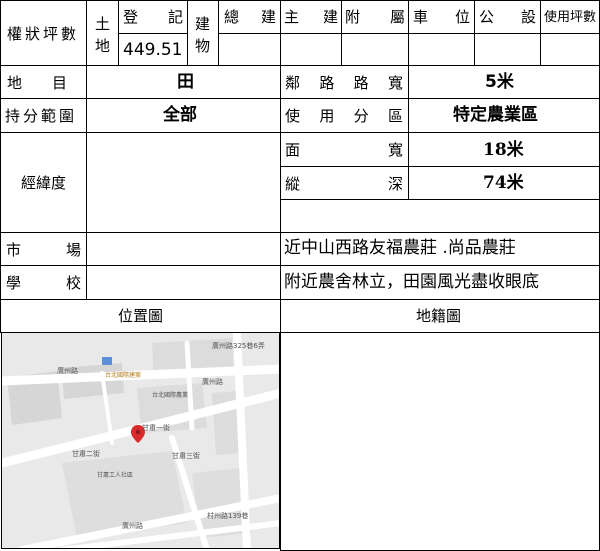 This screenshot has width=600, height=551. I want to click on road-width-label-cell: 鄰 路 路 寬, so click(344, 82).